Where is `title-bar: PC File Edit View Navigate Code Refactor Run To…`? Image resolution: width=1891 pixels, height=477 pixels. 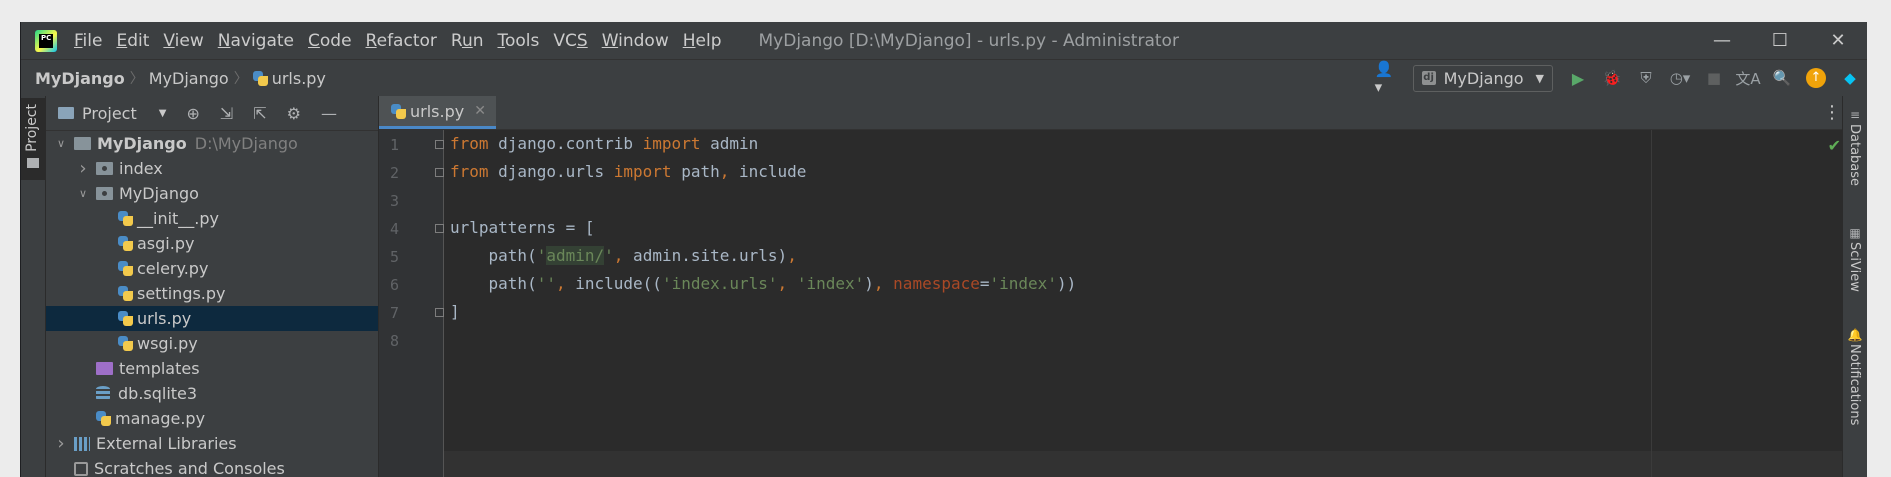
title-bar: PC File Edit View Navigate Code Refactor Run To… is located at coordinates (944, 40).